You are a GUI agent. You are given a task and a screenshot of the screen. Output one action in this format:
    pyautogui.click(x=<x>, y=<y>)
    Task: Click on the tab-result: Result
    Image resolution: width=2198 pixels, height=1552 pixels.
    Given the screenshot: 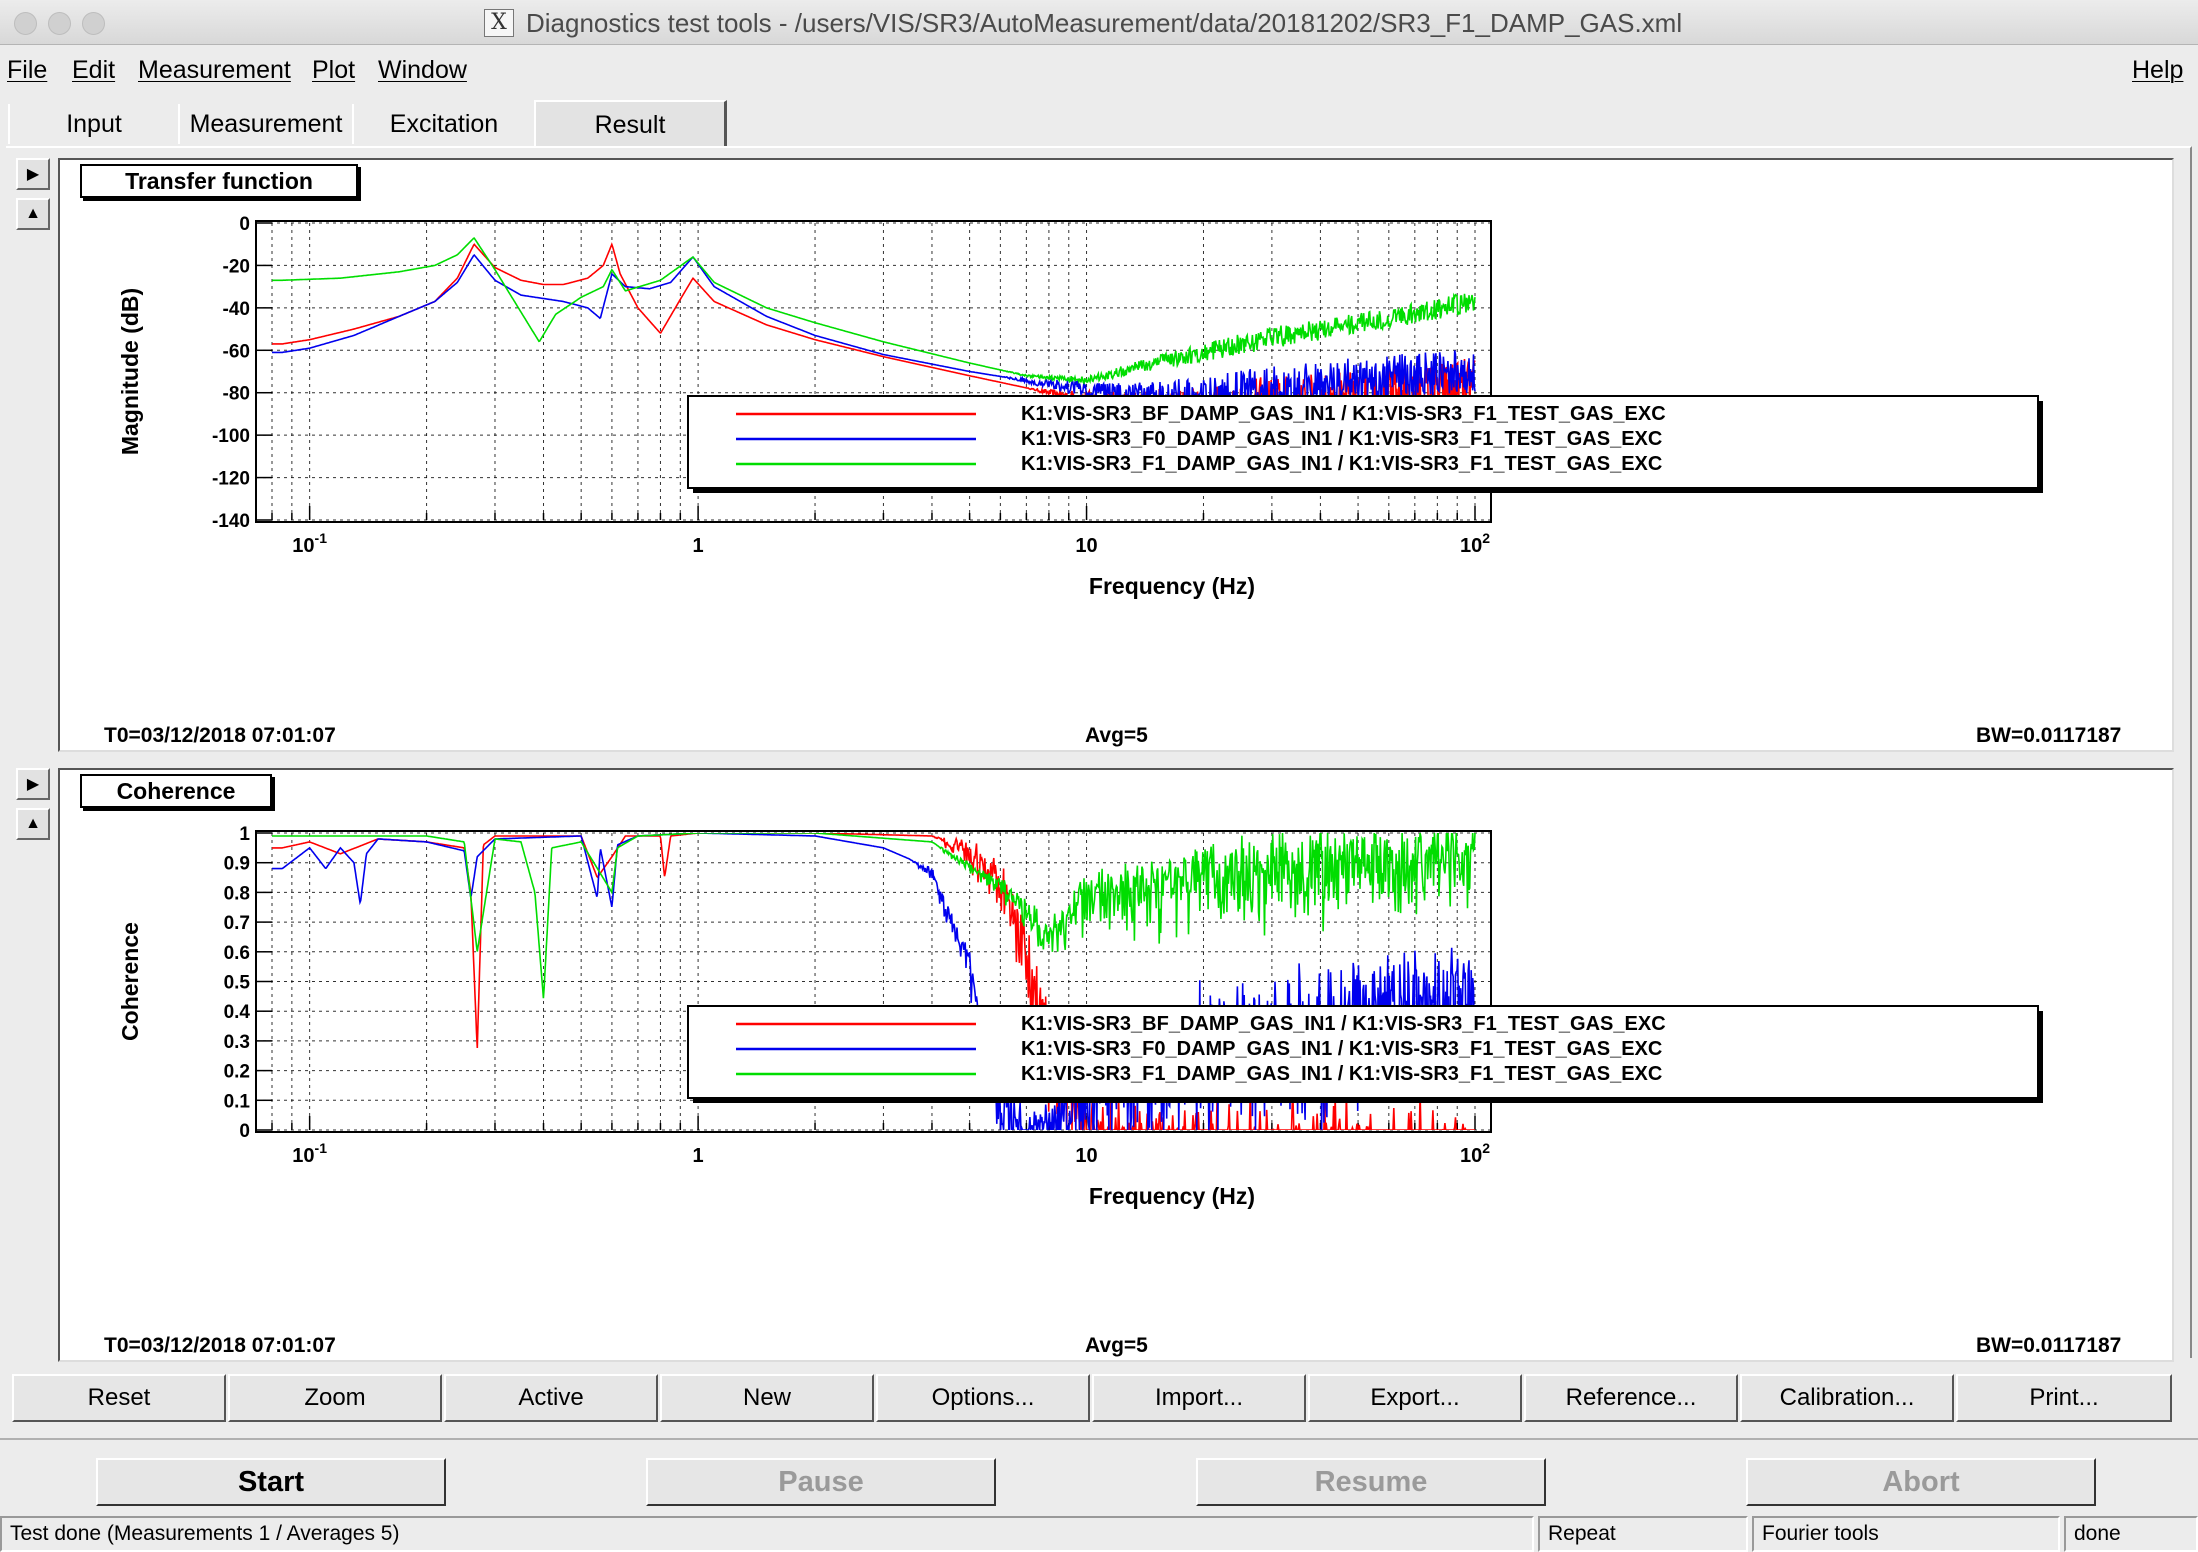 What is the action you would take?
    pyautogui.click(x=630, y=124)
    